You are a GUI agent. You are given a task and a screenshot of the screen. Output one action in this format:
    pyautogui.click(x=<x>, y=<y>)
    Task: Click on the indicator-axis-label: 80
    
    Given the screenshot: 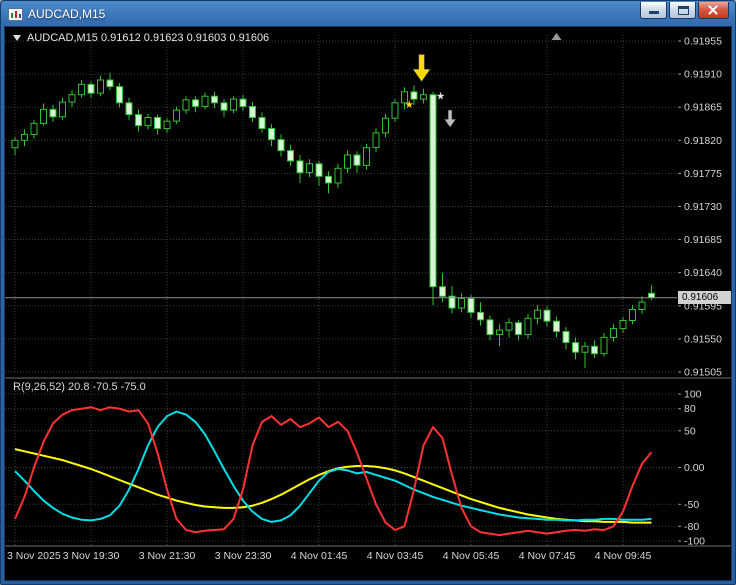 What is the action you would take?
    pyautogui.click(x=690, y=409)
    